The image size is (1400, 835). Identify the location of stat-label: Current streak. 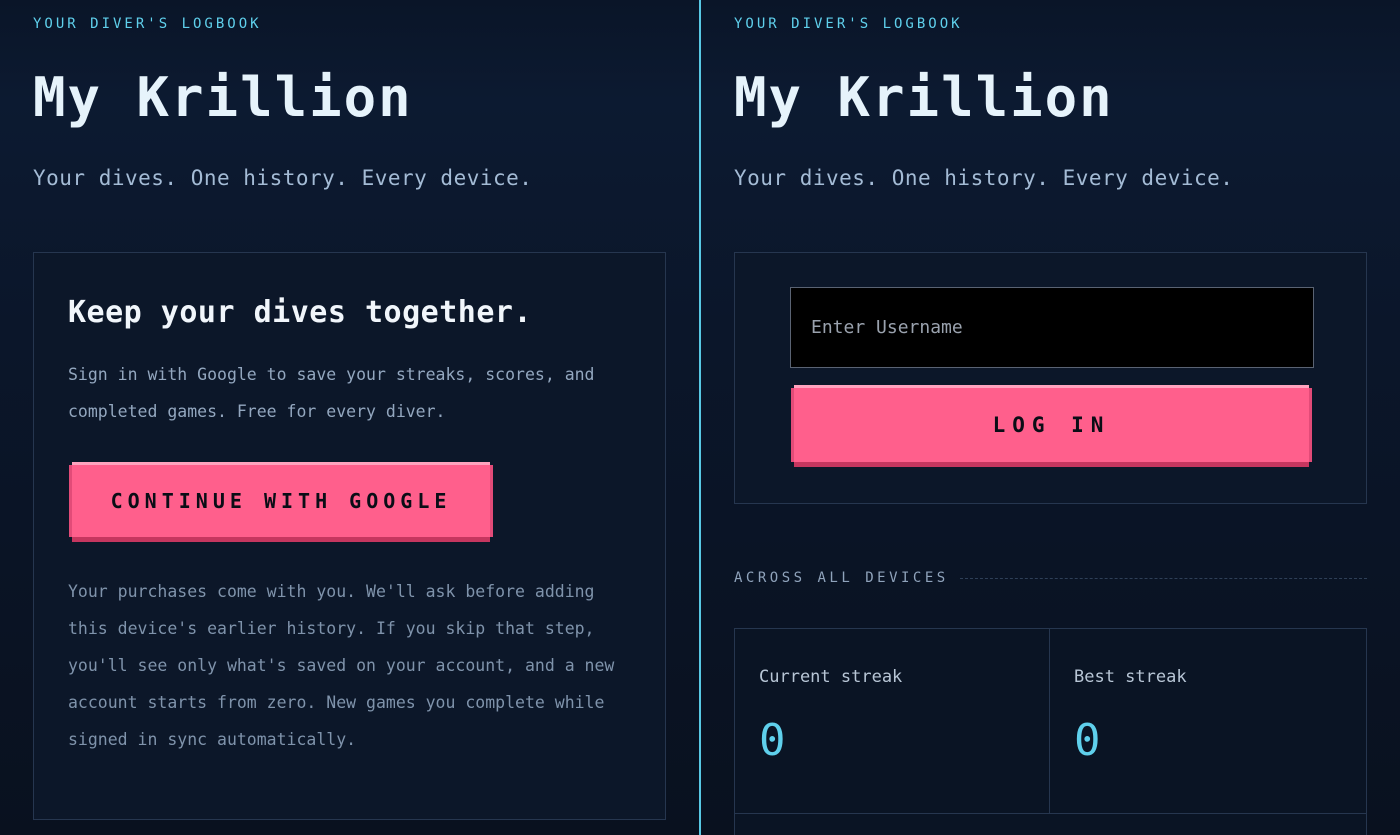
(831, 677).